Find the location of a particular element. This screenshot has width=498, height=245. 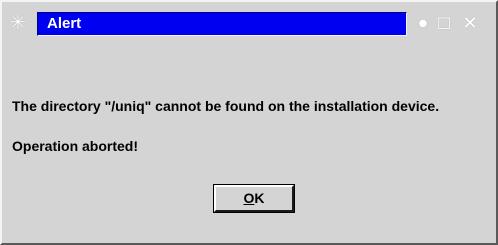

minimize-icon: ● is located at coordinates (423, 24).